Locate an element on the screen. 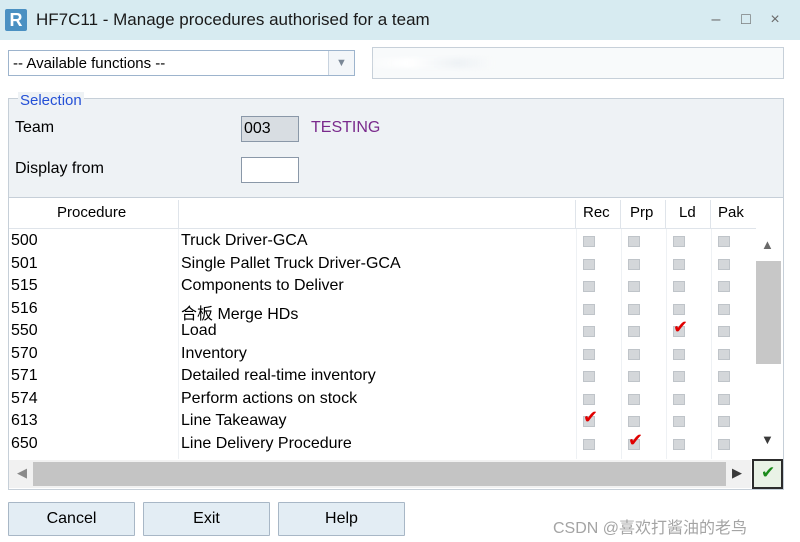 This screenshot has width=800, height=542. header-separator is located at coordinates (382, 228).